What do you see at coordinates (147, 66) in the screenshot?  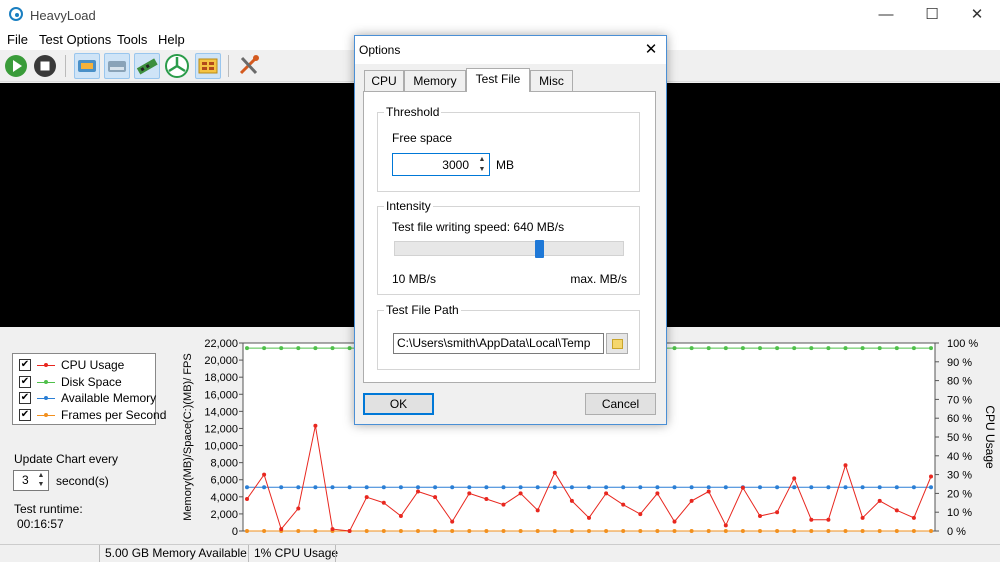 I see `memory-load-button` at bounding box center [147, 66].